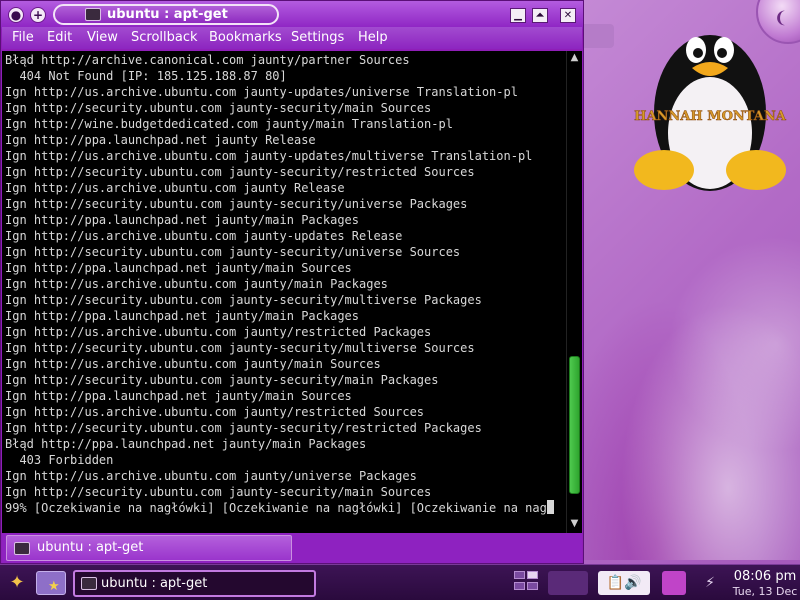  Describe the element at coordinates (54, 586) in the screenshot. I see `star-icon: ★` at that location.